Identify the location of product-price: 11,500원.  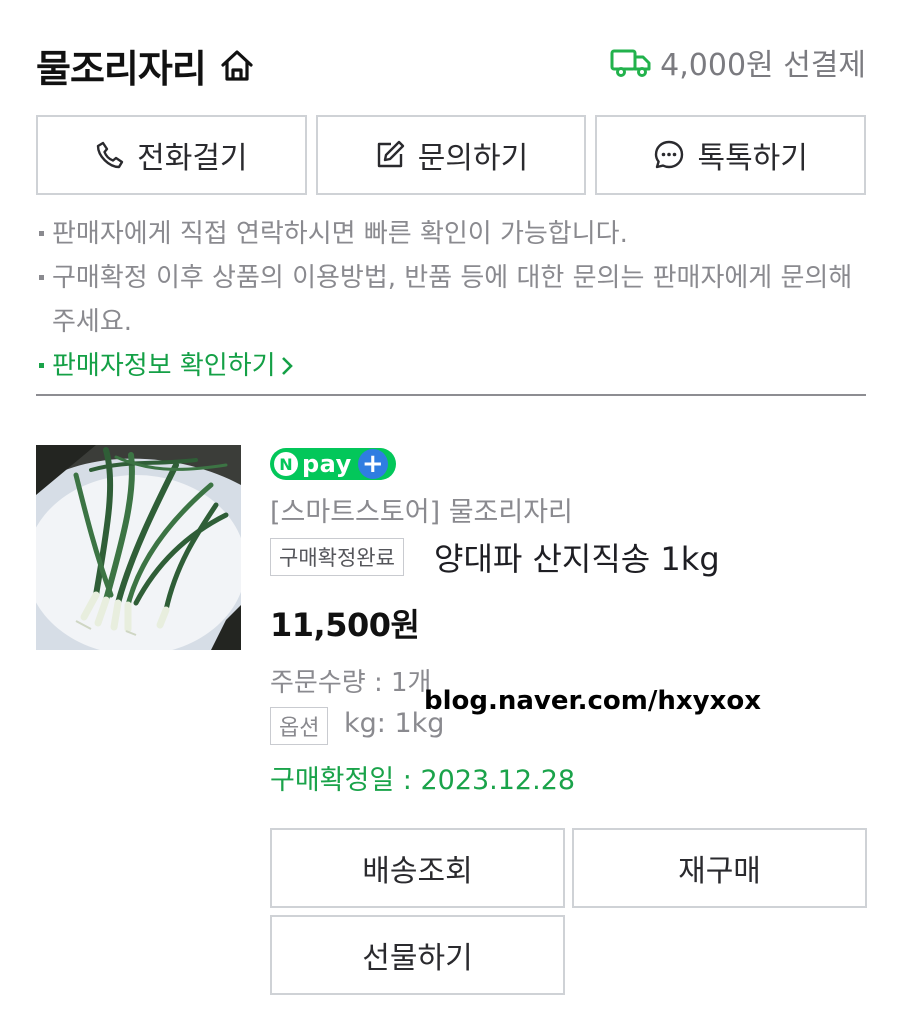
(345, 625).